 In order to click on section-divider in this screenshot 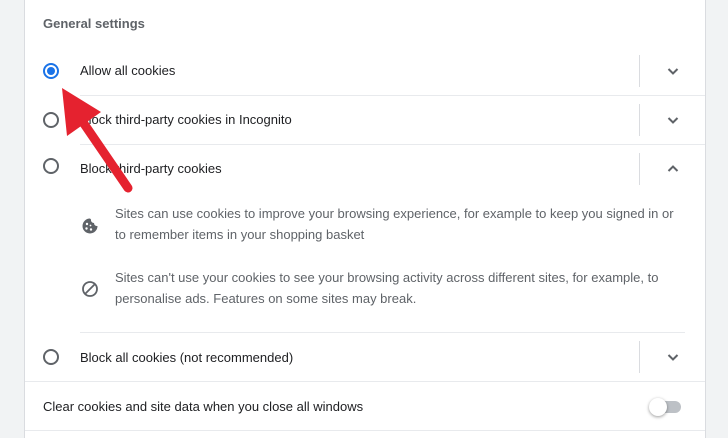, I will do `click(365, 430)`.